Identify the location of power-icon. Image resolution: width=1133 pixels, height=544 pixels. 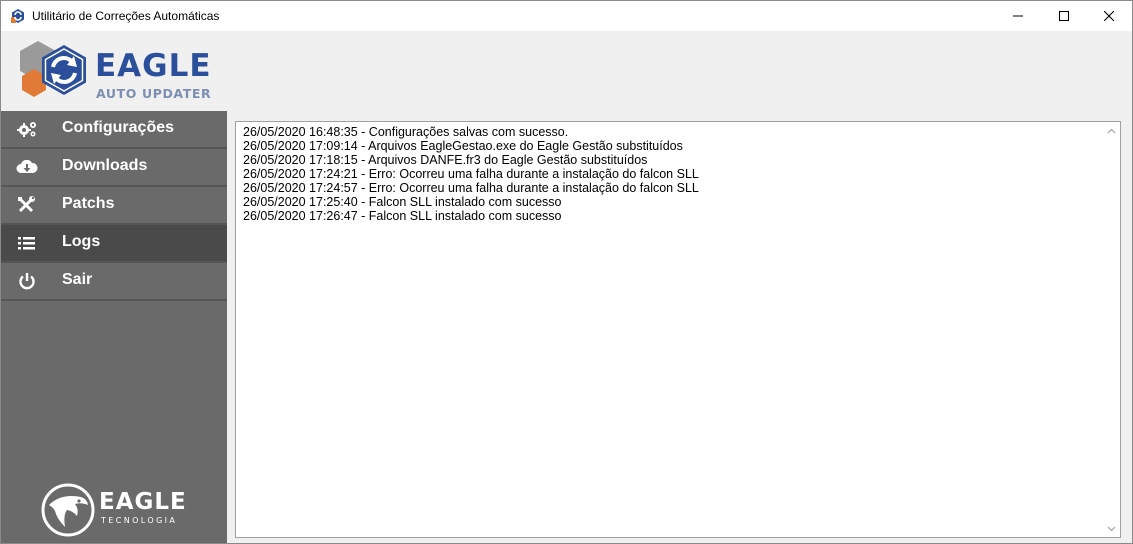
(27, 281).